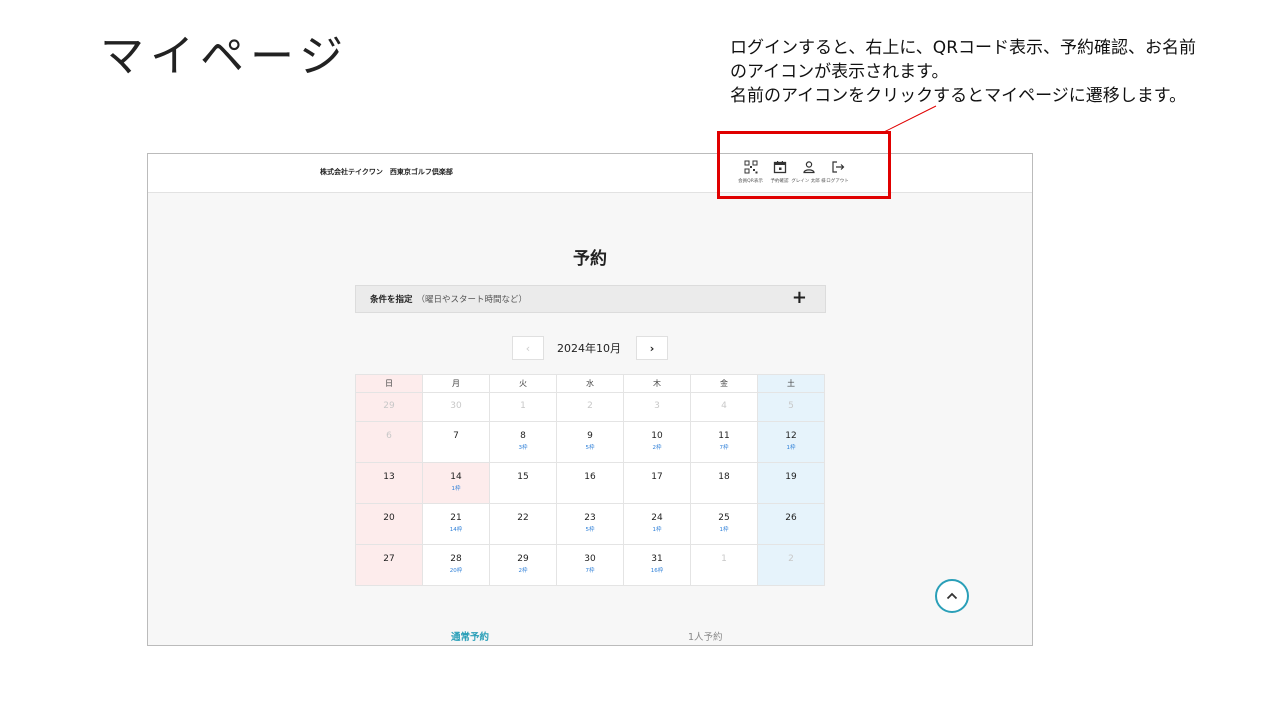 Image resolution: width=1280 pixels, height=720 pixels. Describe the element at coordinates (523, 477) in the screenshot. I see `day-number: 15` at that location.